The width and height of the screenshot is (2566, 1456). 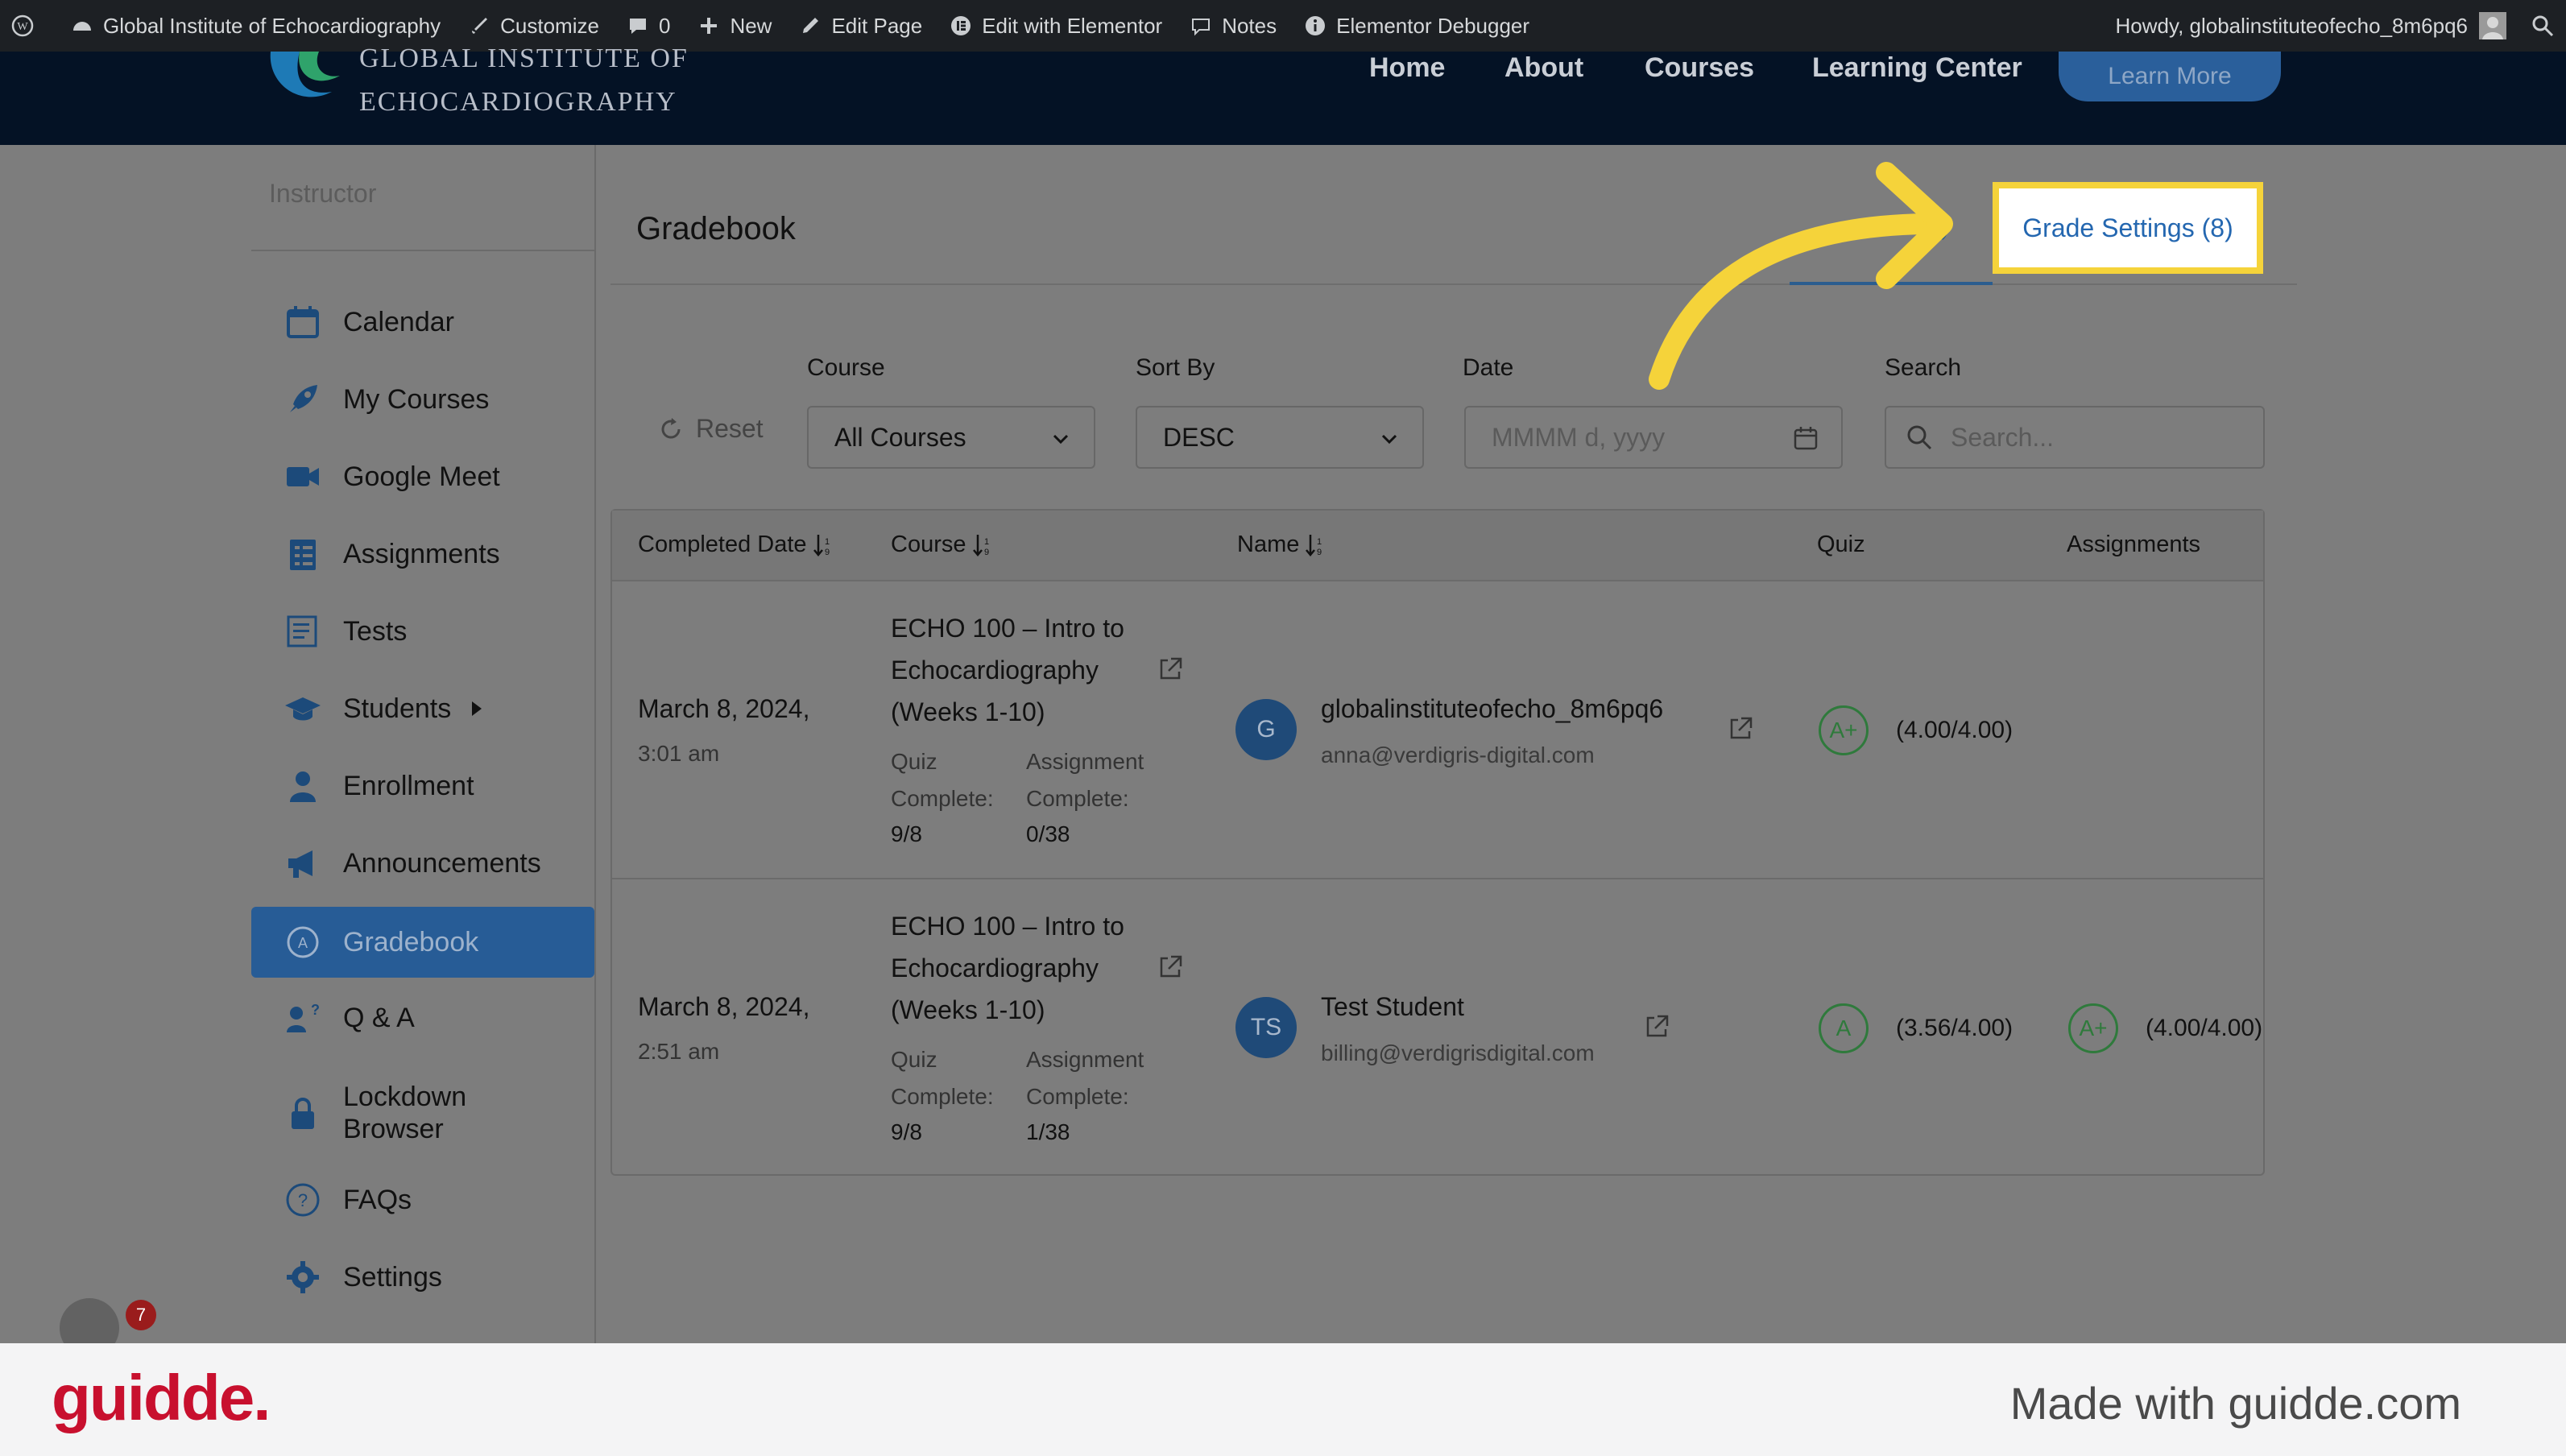 I want to click on wp-new: New, so click(x=734, y=27).